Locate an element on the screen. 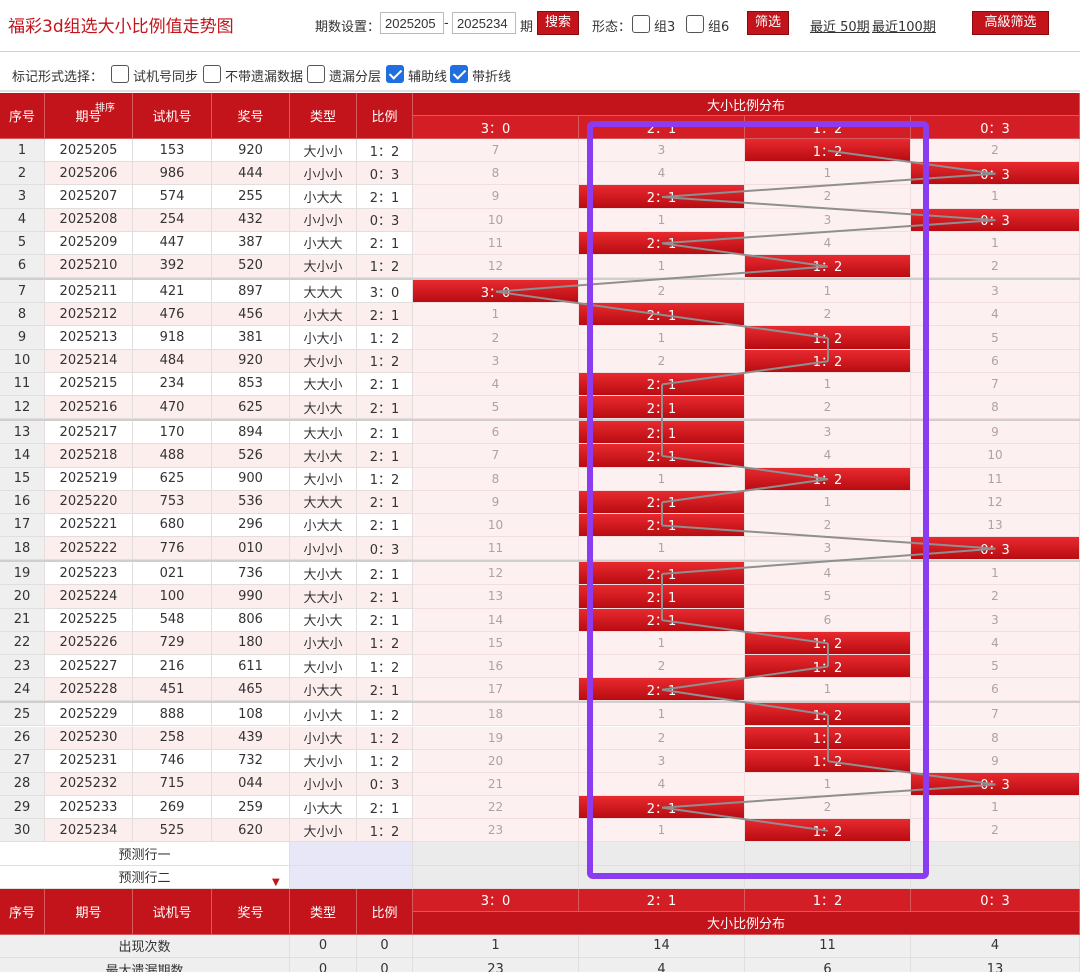 Image resolution: width=1080 pixels, height=972 pixels. row-cell-seq: 21 is located at coordinates (22, 620).